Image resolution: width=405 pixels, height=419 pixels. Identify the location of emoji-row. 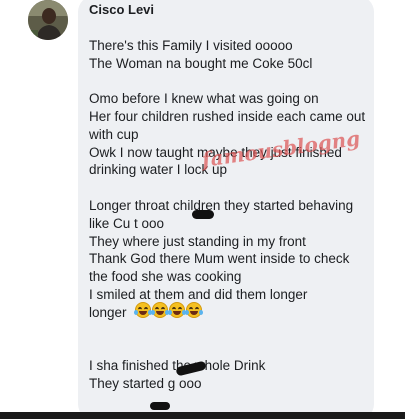
(168, 310).